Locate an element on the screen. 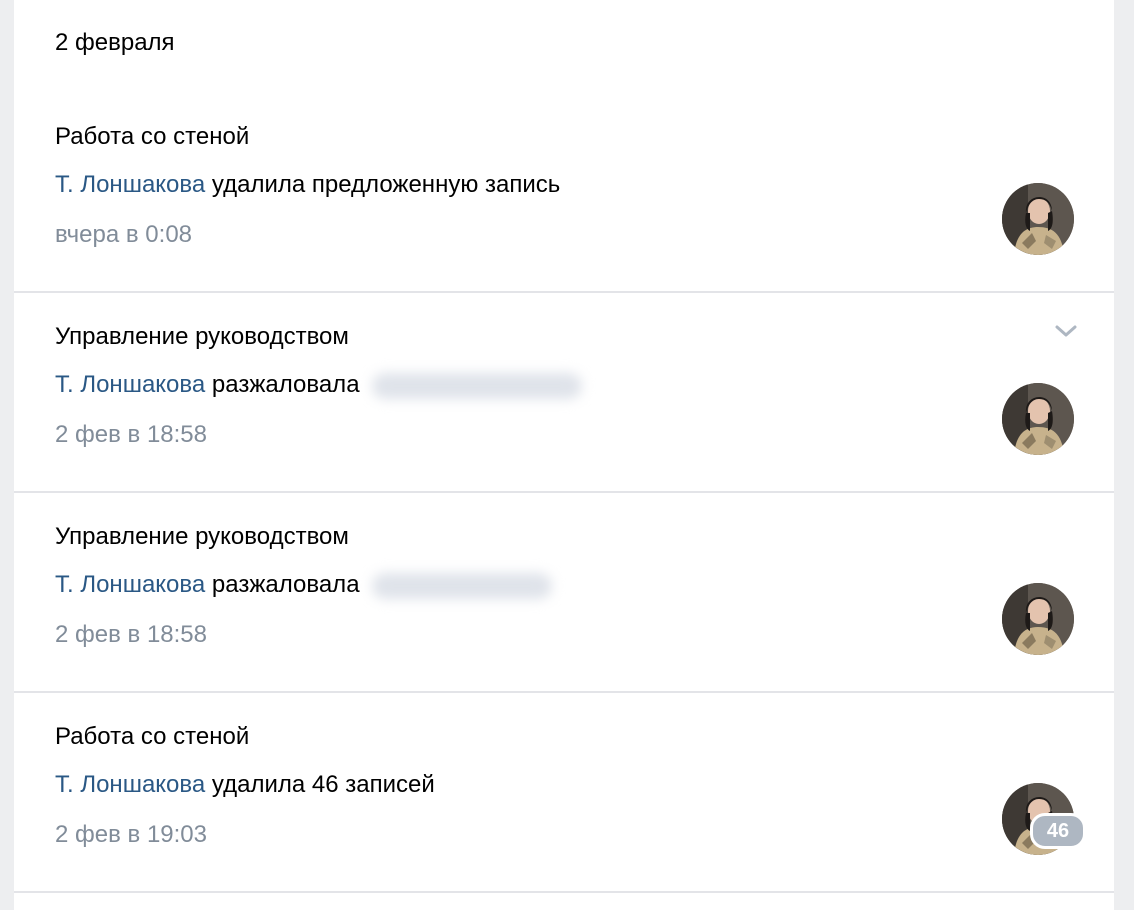 The width and height of the screenshot is (1134, 910). action-text: удалила 46 записей is located at coordinates (320, 784).